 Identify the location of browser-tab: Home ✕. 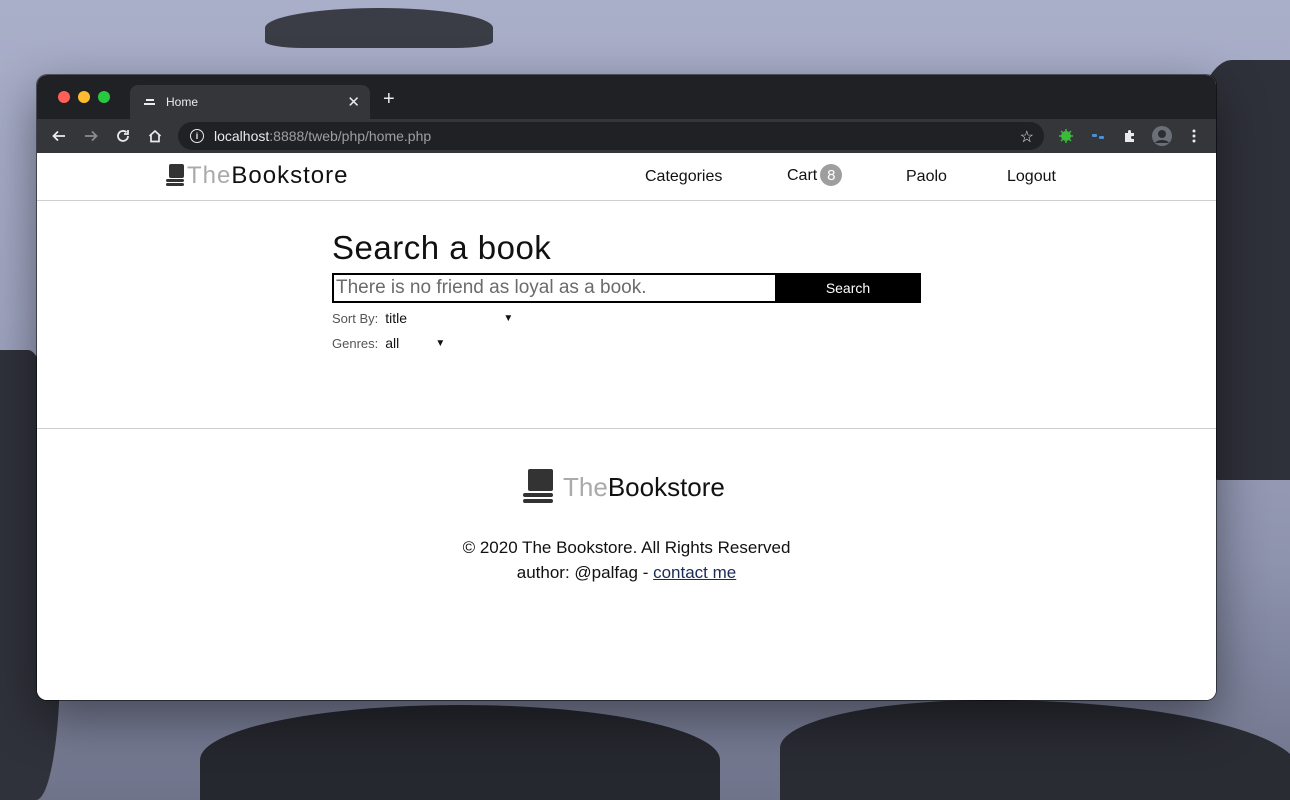
(250, 102).